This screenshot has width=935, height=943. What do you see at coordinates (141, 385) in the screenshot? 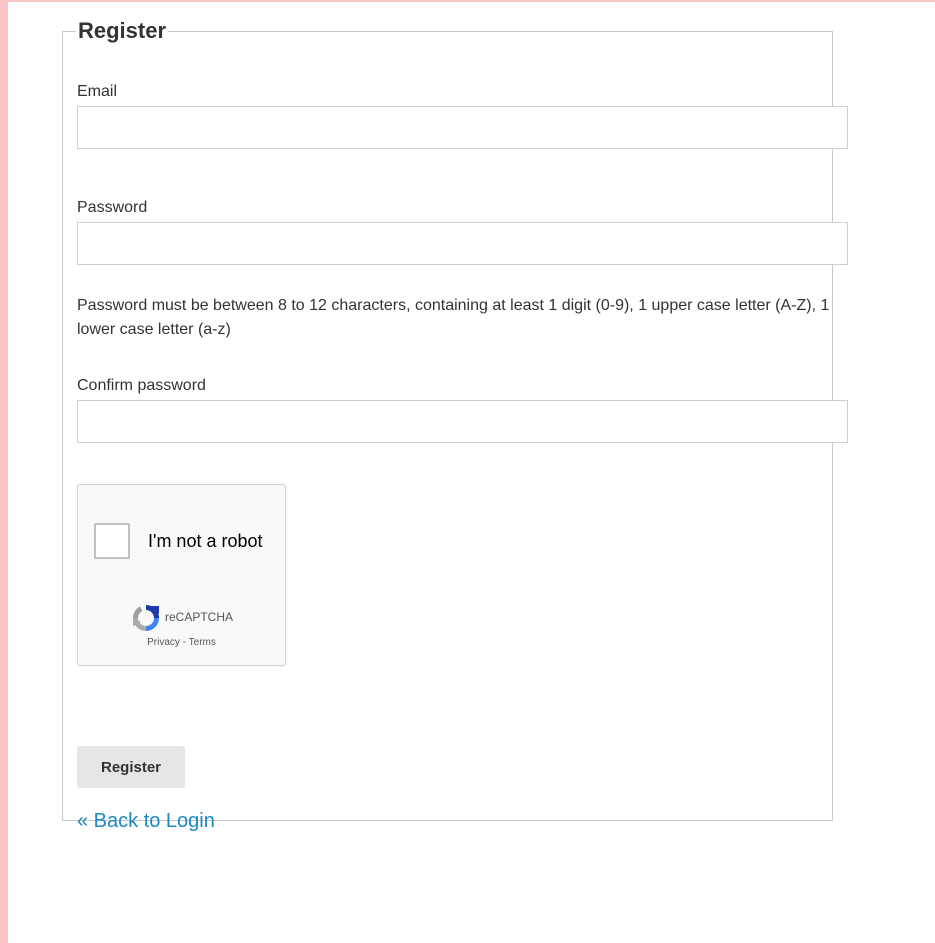
I see `confirm-password-label: Confirm password` at bounding box center [141, 385].